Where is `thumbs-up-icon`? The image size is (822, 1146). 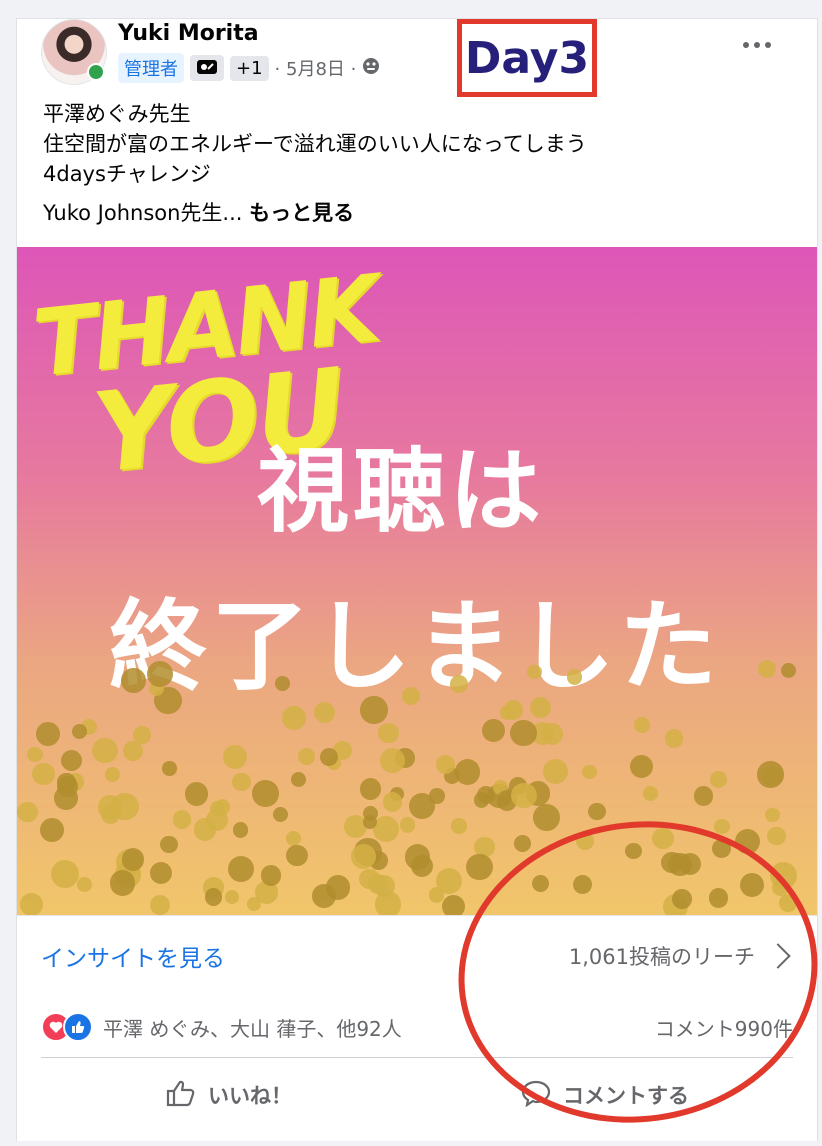 thumbs-up-icon is located at coordinates (181, 1095).